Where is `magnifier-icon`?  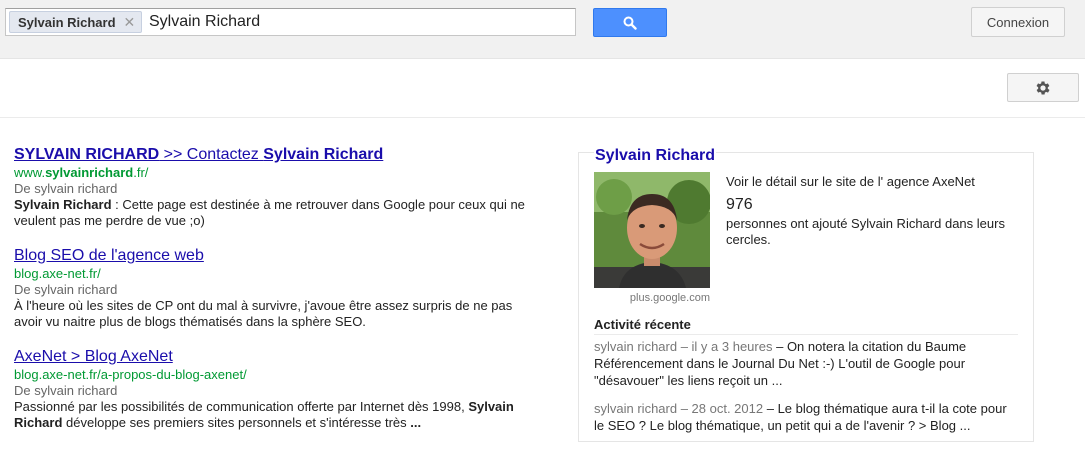 magnifier-icon is located at coordinates (630, 23).